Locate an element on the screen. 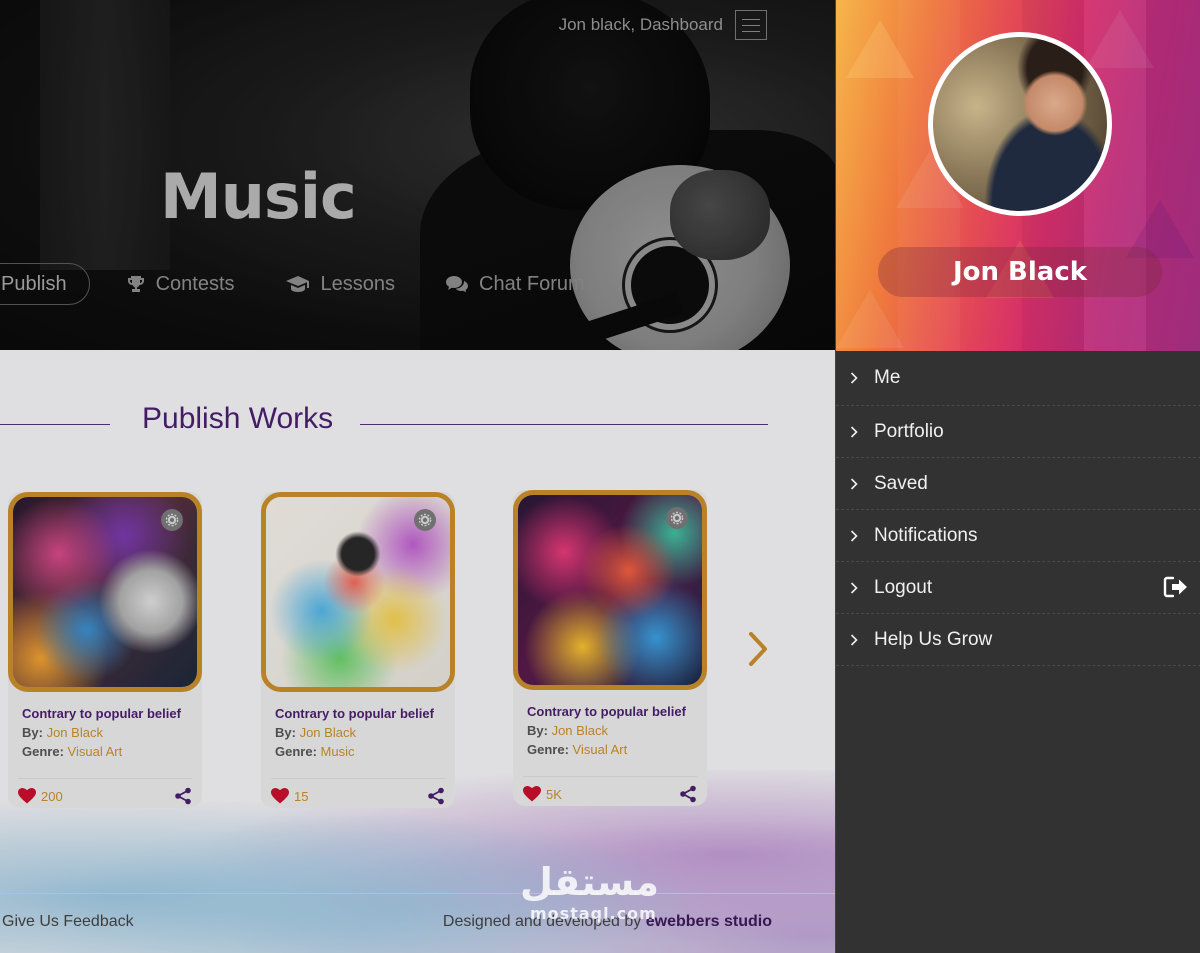  nav-item-lessons: Lessons is located at coordinates (340, 284).